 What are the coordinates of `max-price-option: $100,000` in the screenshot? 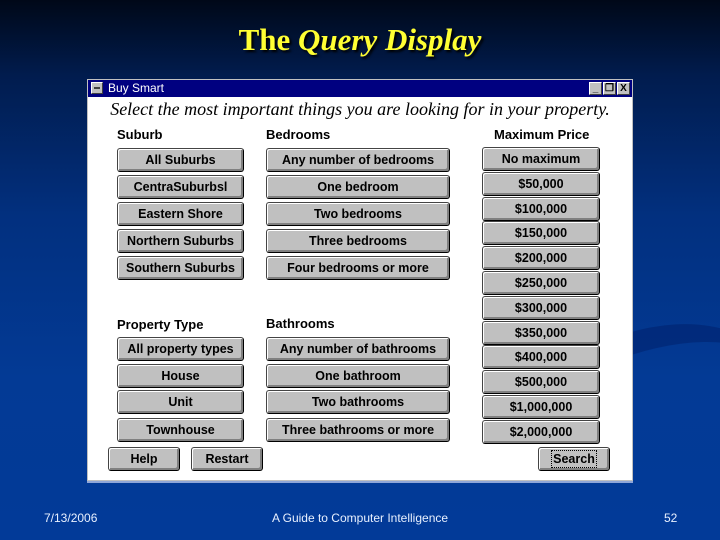 It's located at (541, 209).